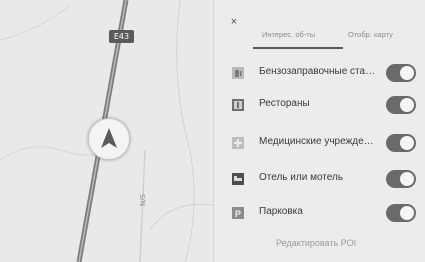 The image size is (425, 262). I want to click on medical-icon, so click(238, 143).